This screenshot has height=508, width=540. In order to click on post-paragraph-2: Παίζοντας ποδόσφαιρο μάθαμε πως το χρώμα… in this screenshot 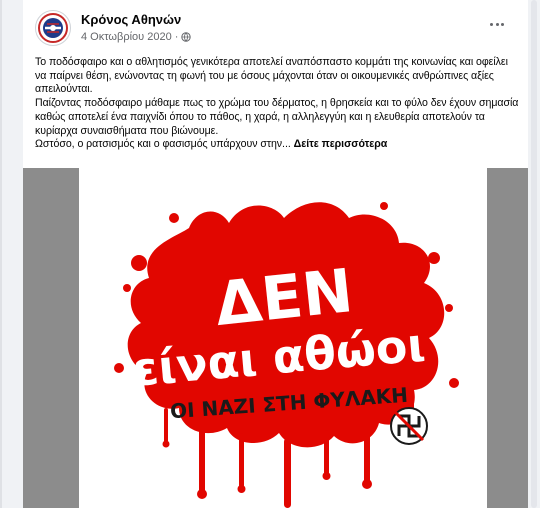, I will do `click(277, 117)`.